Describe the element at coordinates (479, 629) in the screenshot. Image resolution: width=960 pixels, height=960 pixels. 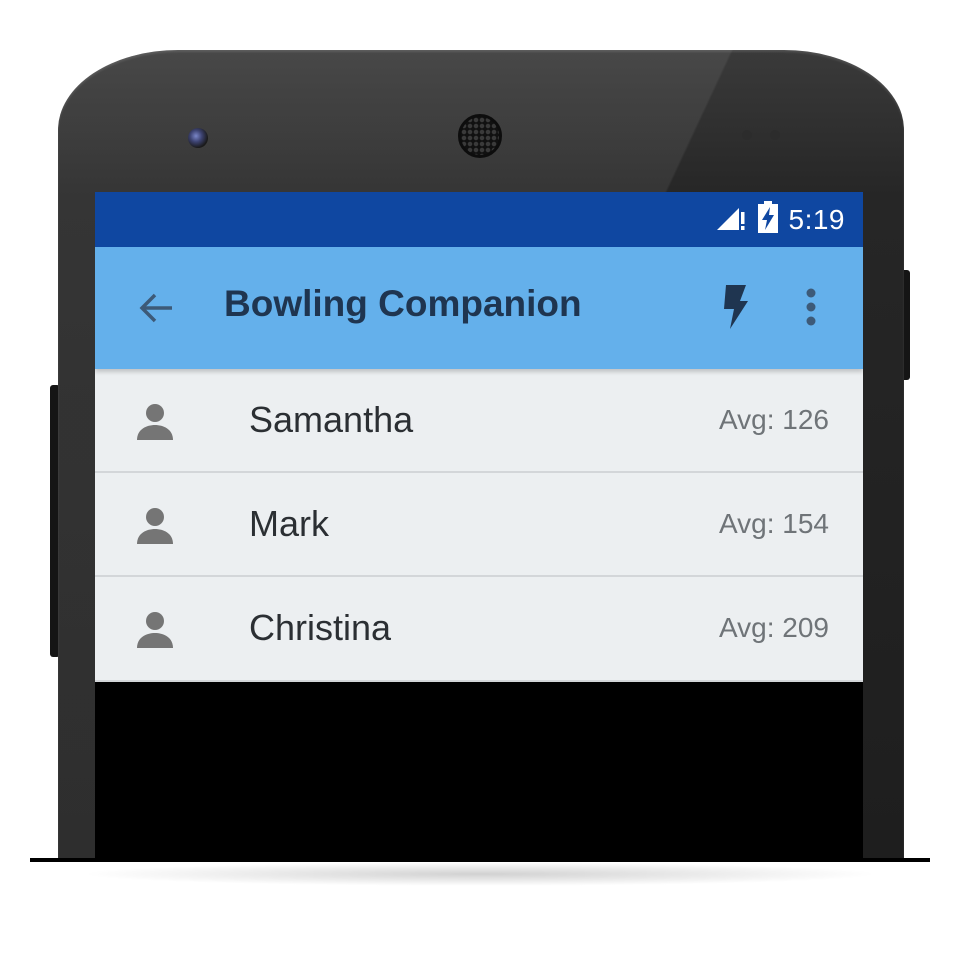
I see `list-item: Christina Avg: 209` at that location.